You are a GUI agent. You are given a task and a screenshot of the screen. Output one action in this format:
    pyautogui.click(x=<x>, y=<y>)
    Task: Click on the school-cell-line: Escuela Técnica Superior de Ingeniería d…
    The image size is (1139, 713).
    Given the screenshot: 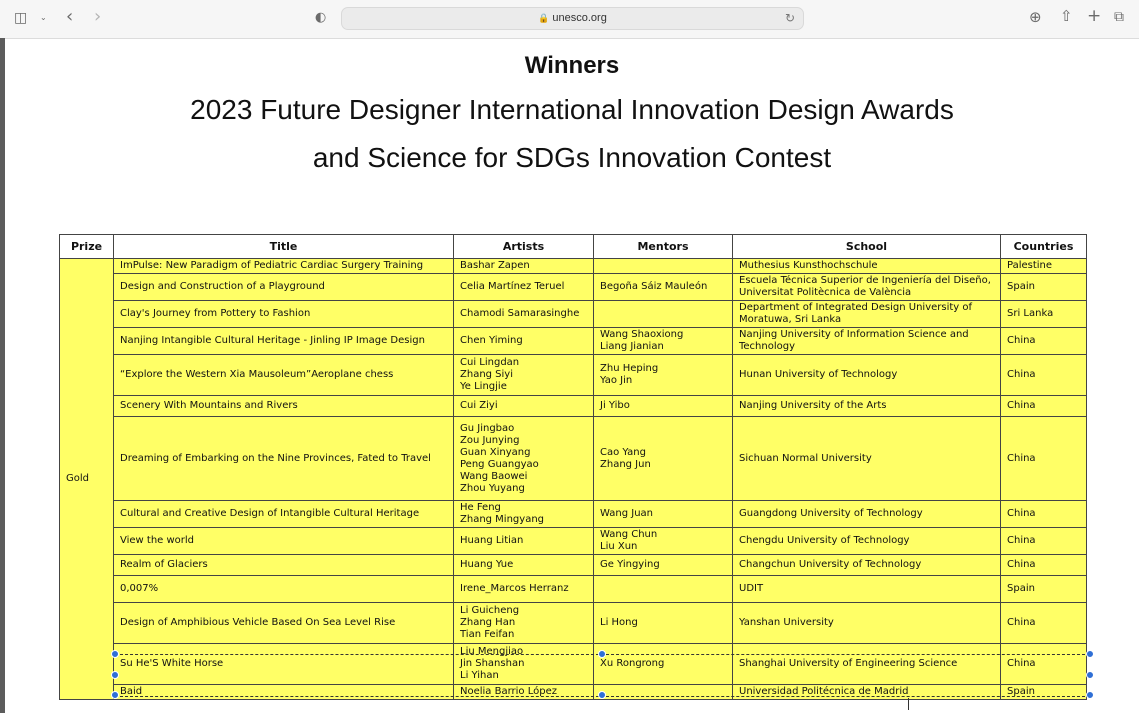 What is the action you would take?
    pyautogui.click(x=865, y=280)
    